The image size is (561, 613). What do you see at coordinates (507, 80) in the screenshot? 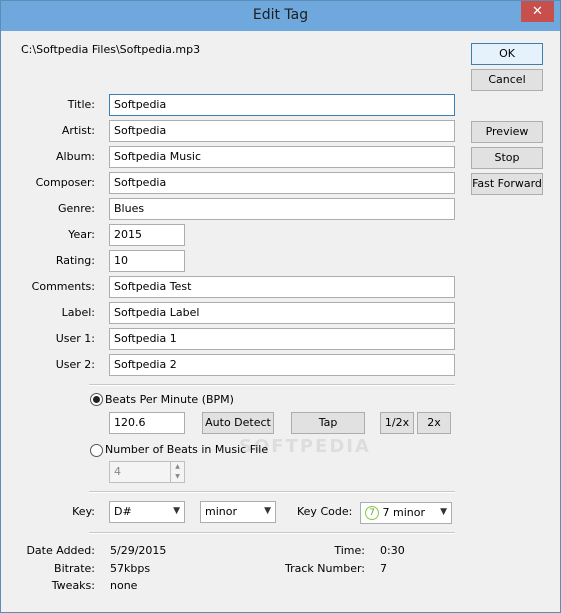
I see `cancel-button: Cancel` at bounding box center [507, 80].